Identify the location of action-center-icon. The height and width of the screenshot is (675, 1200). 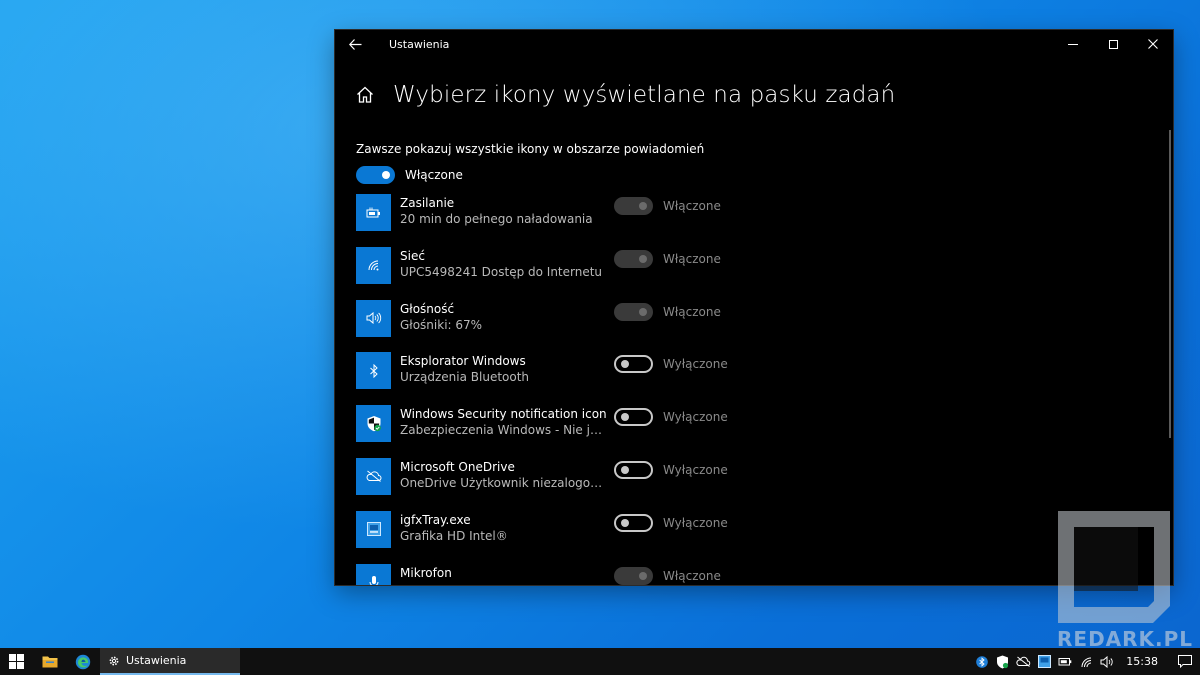
(1185, 661).